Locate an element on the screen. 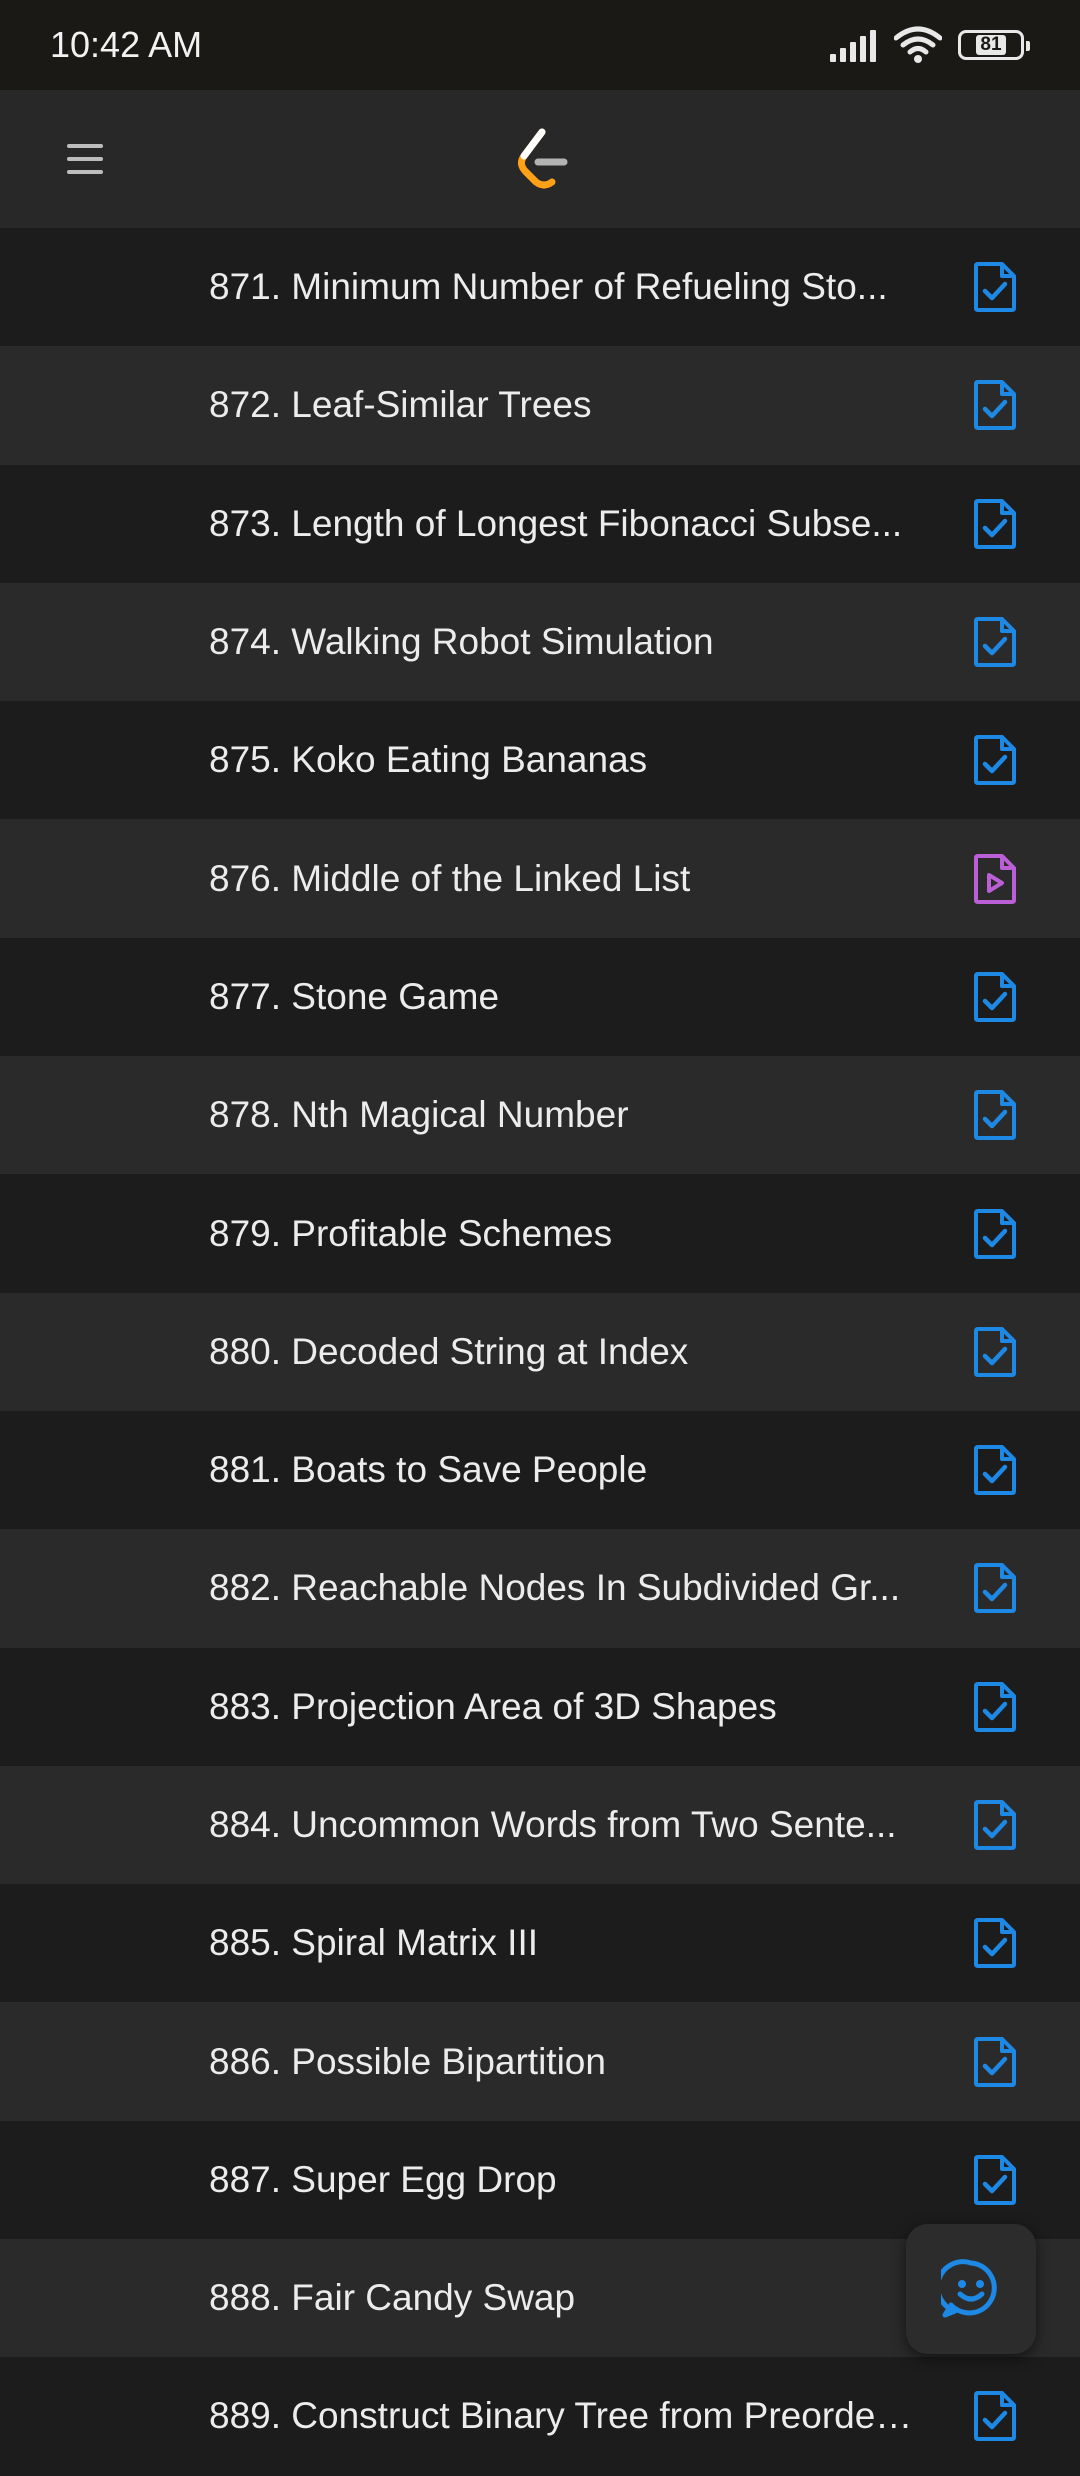  problem-title: 878. Nth Magical Number is located at coordinates (419, 1115).